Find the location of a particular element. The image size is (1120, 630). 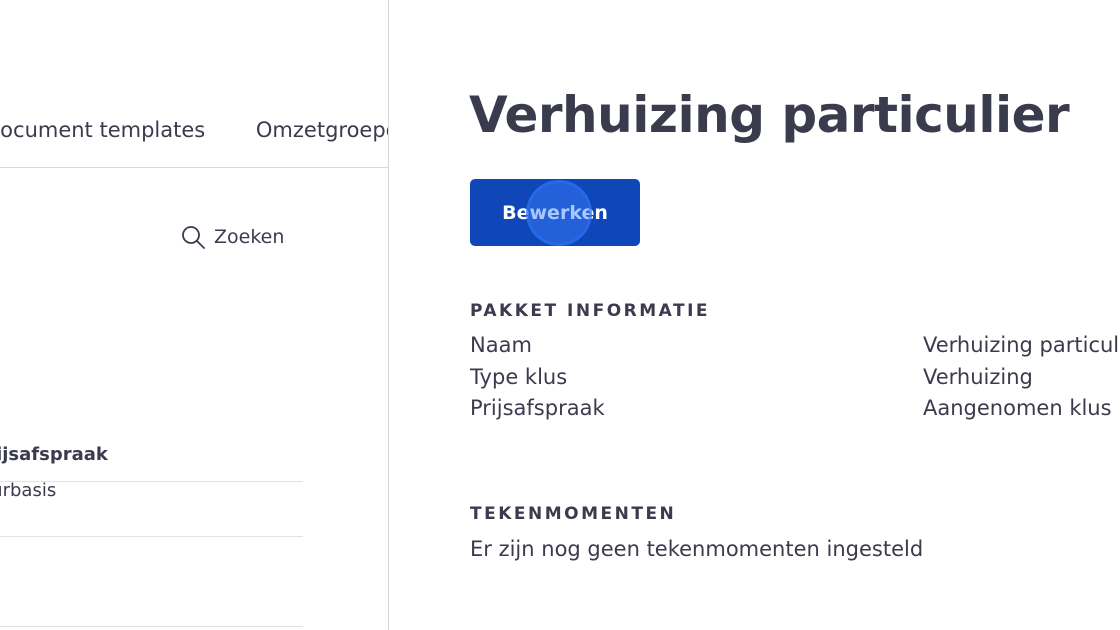

empty-state-text: Er zijn nog geen tekenmomenten ingesteld is located at coordinates (697, 549).